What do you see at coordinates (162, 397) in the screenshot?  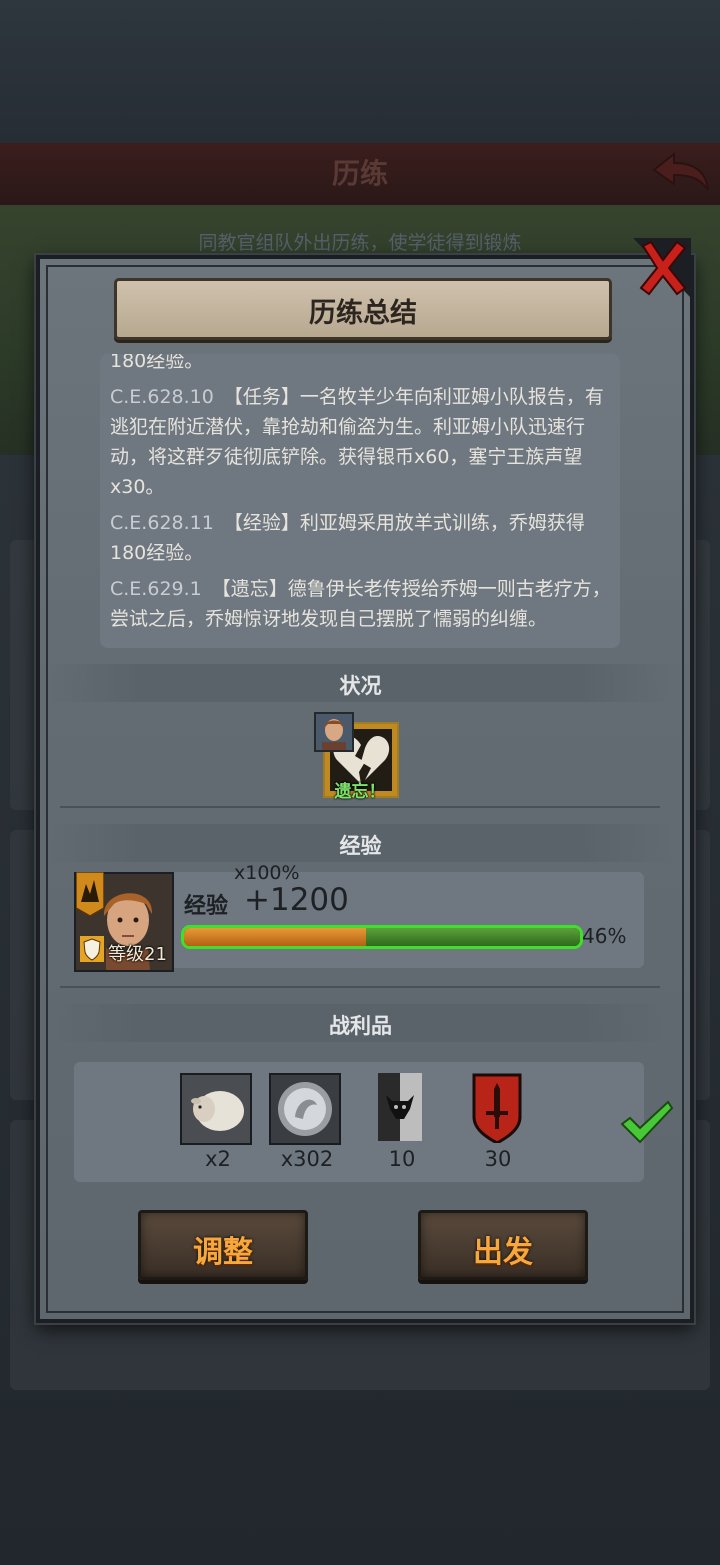 I see `log-entry-date: C.E.628.10` at bounding box center [162, 397].